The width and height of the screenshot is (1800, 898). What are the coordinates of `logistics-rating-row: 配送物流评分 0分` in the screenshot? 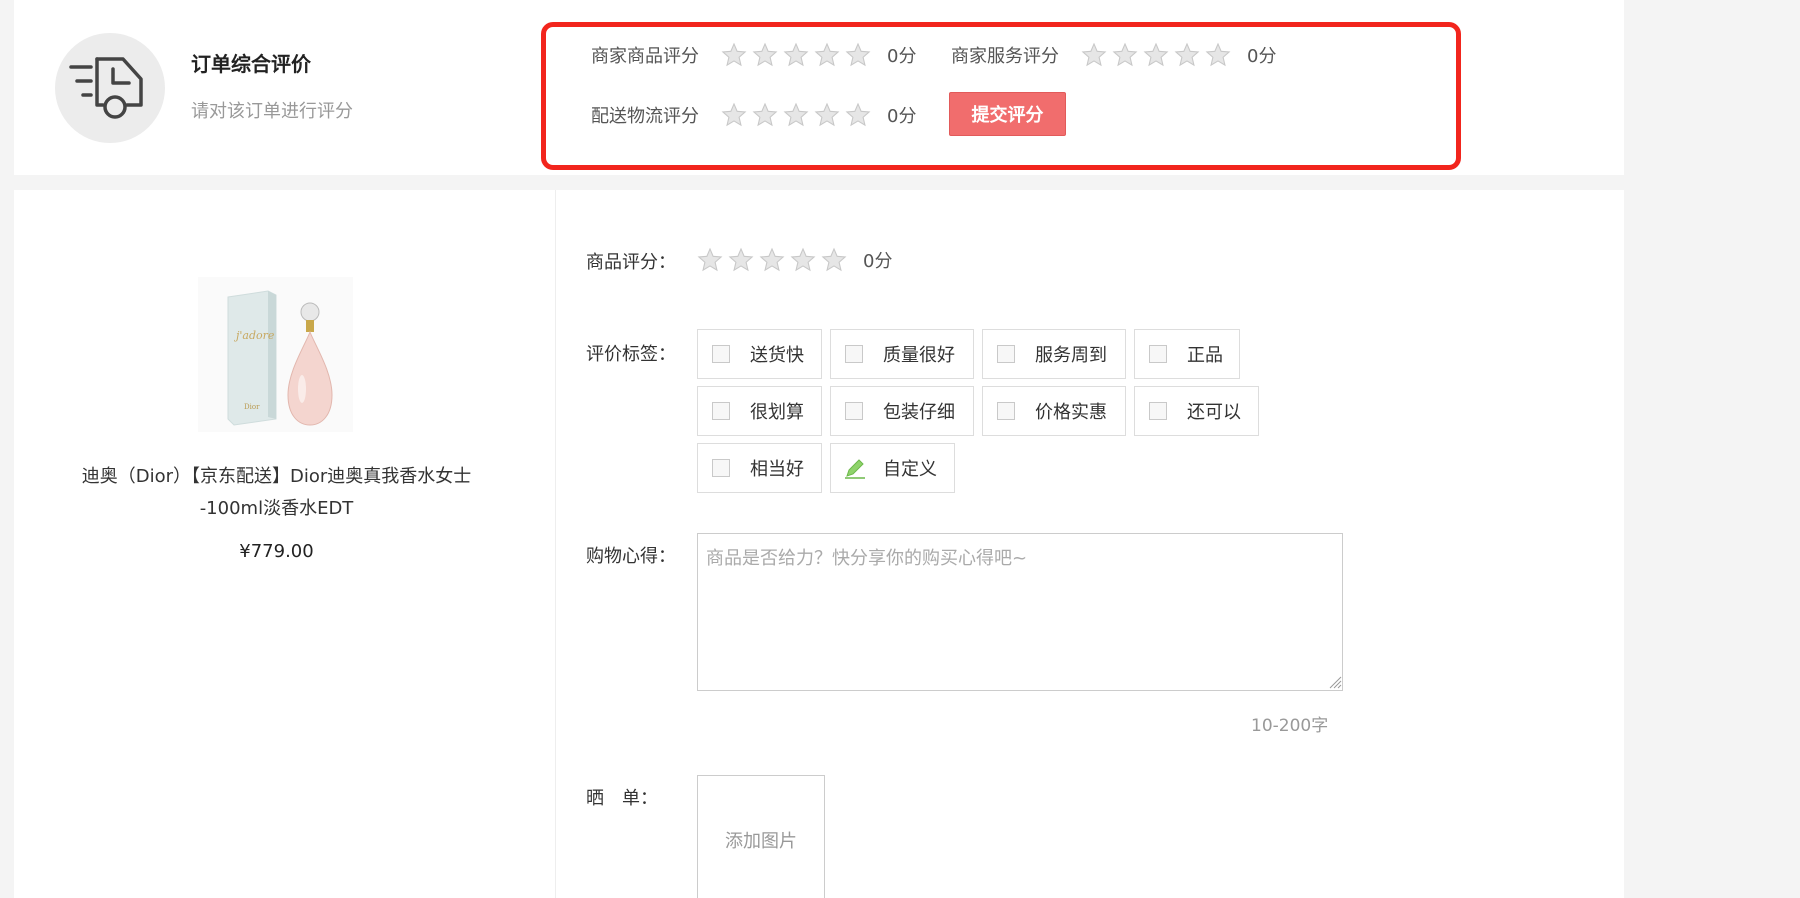 It's located at (753, 115).